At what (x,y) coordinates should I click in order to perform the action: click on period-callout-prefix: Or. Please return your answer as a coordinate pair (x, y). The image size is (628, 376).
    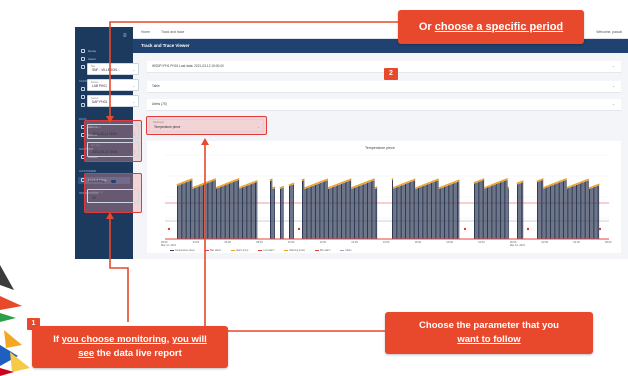
    Looking at the image, I should click on (426, 27).